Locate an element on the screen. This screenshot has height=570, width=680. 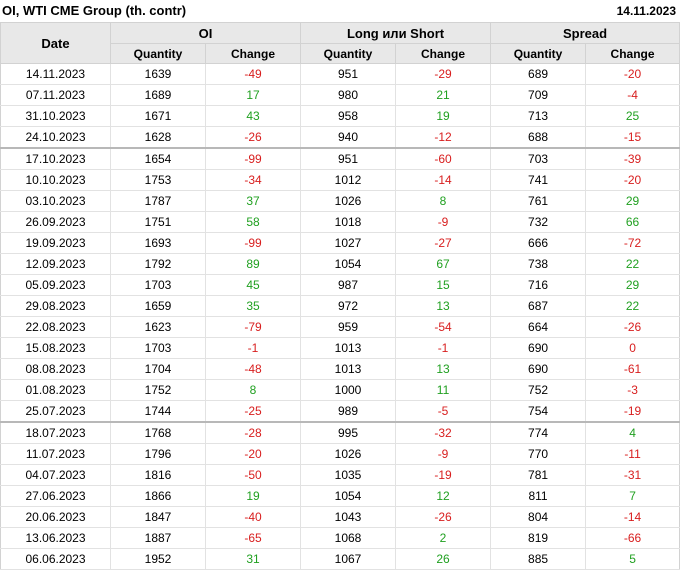
spread-quantity-cell: 664 is located at coordinates (538, 327).